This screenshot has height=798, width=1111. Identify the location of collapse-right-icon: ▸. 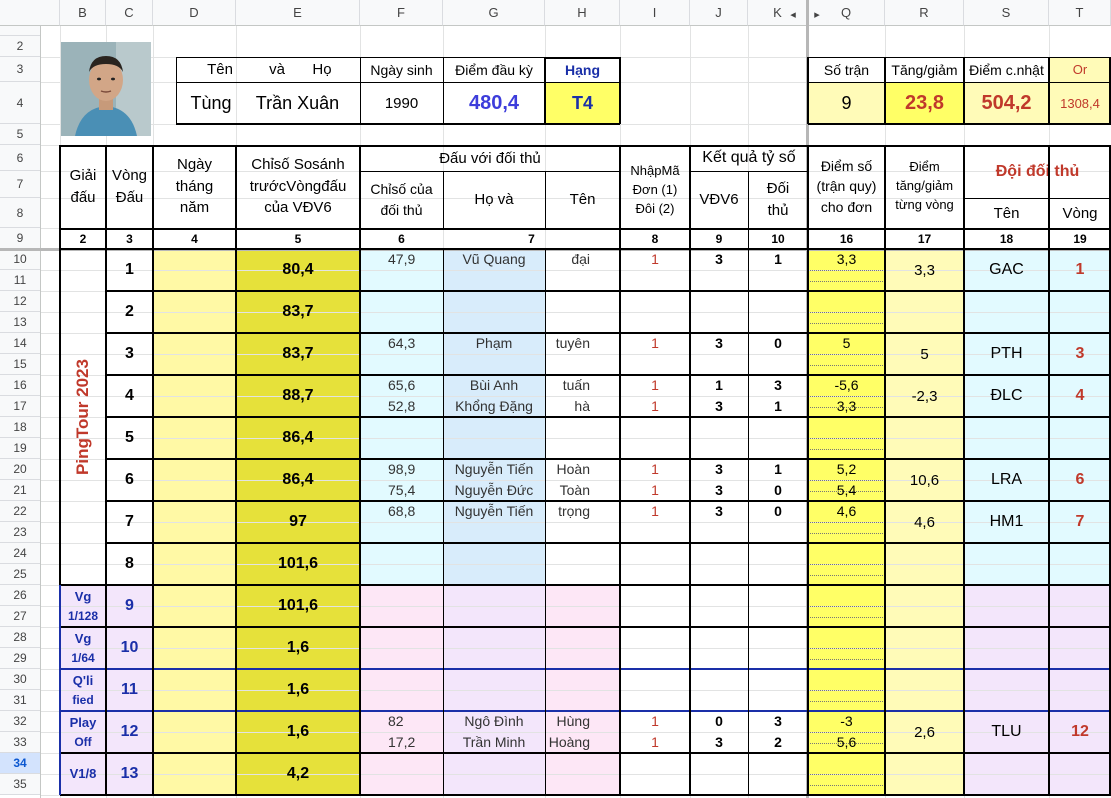
(817, 14).